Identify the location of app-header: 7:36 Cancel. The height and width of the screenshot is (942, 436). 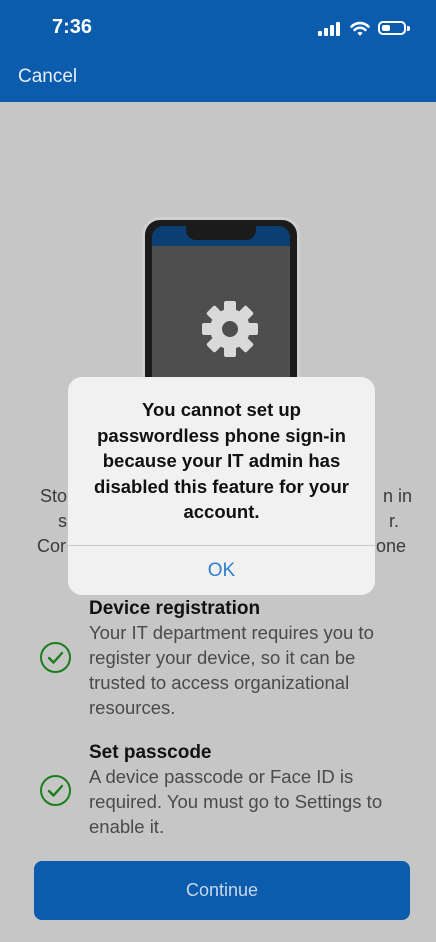
(218, 51).